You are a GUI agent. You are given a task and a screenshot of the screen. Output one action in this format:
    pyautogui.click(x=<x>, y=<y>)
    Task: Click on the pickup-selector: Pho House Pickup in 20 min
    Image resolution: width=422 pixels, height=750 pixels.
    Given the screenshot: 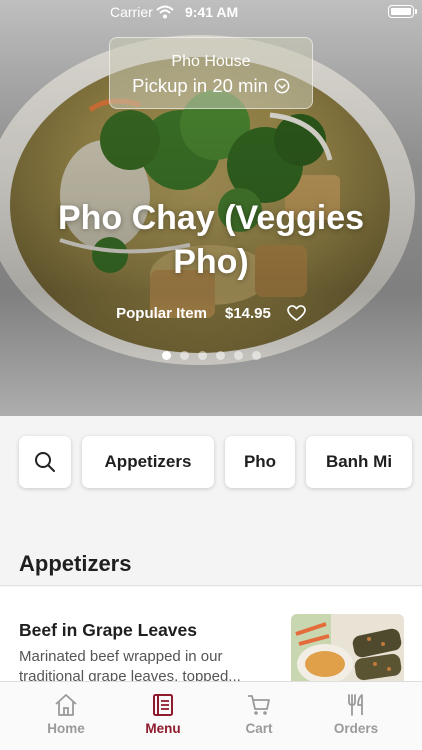 What is the action you would take?
    pyautogui.click(x=211, y=73)
    